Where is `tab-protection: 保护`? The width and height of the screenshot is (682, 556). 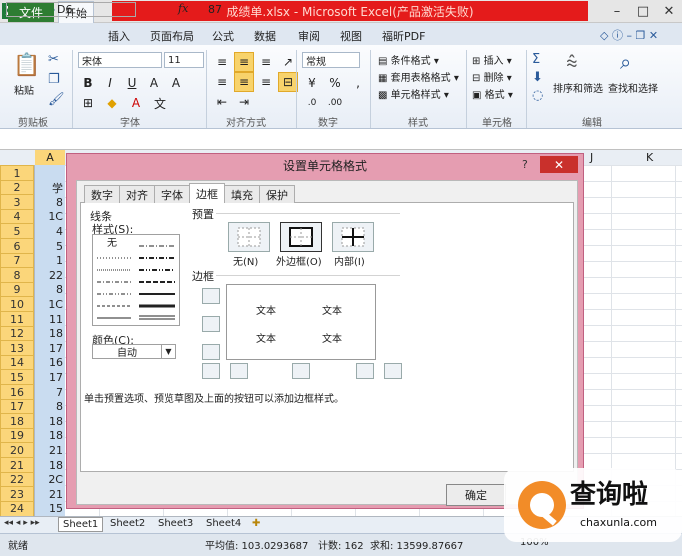 tab-protection: 保护 is located at coordinates (277, 194).